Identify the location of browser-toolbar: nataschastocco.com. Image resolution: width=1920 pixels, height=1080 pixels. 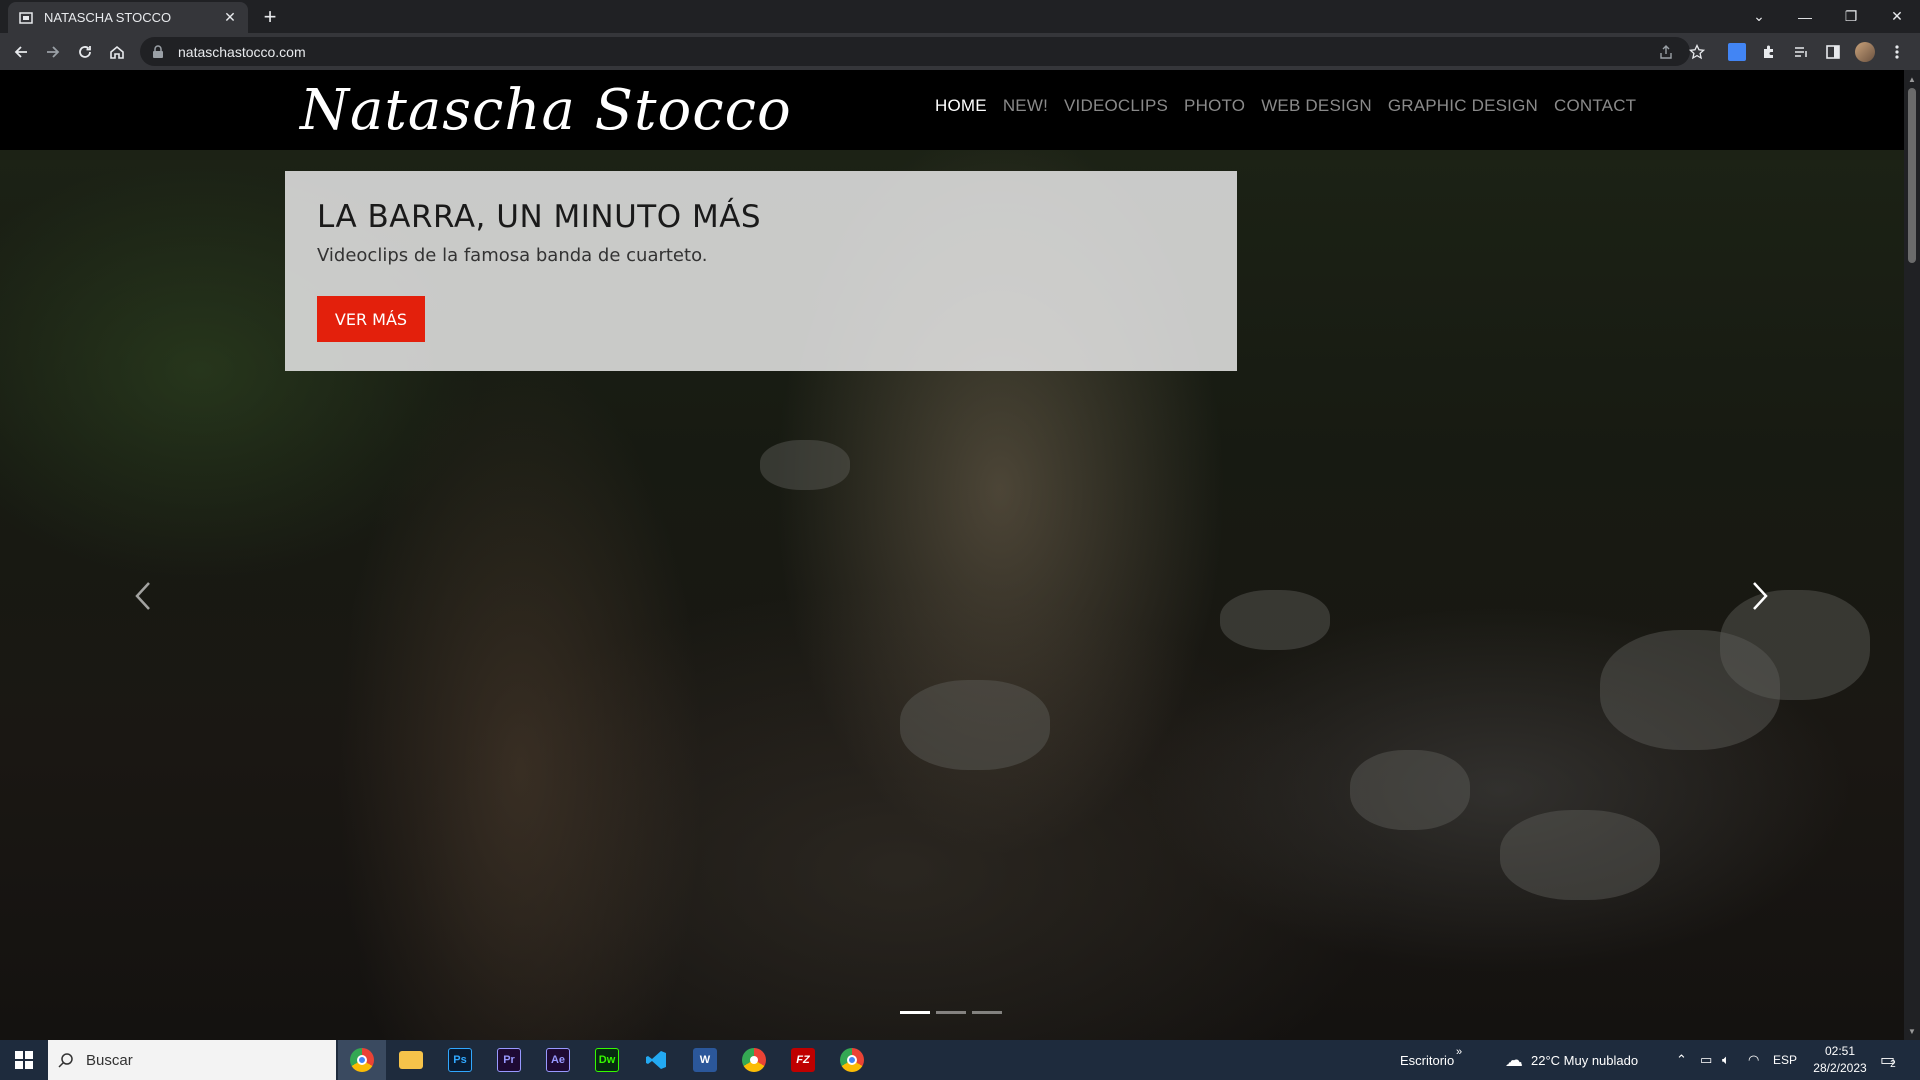
(960, 51).